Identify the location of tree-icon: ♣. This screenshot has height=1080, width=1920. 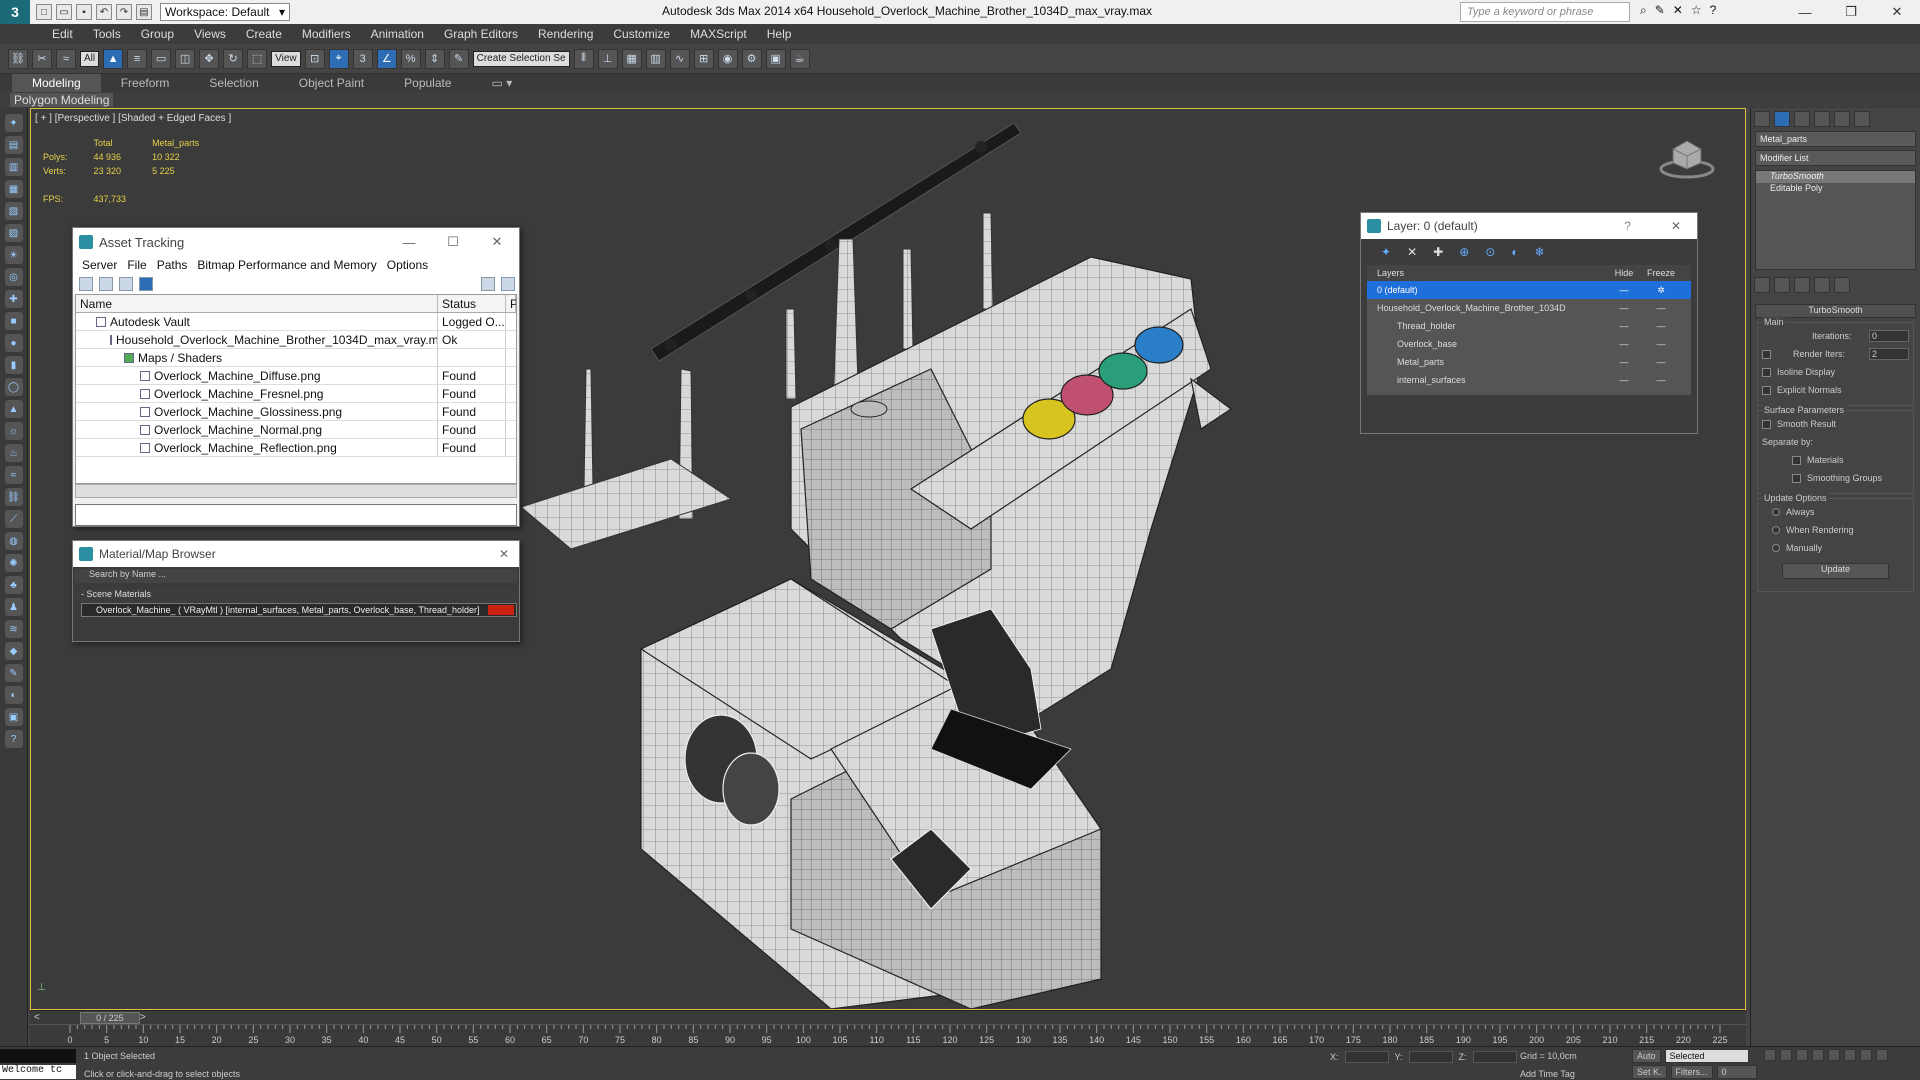
(13, 585).